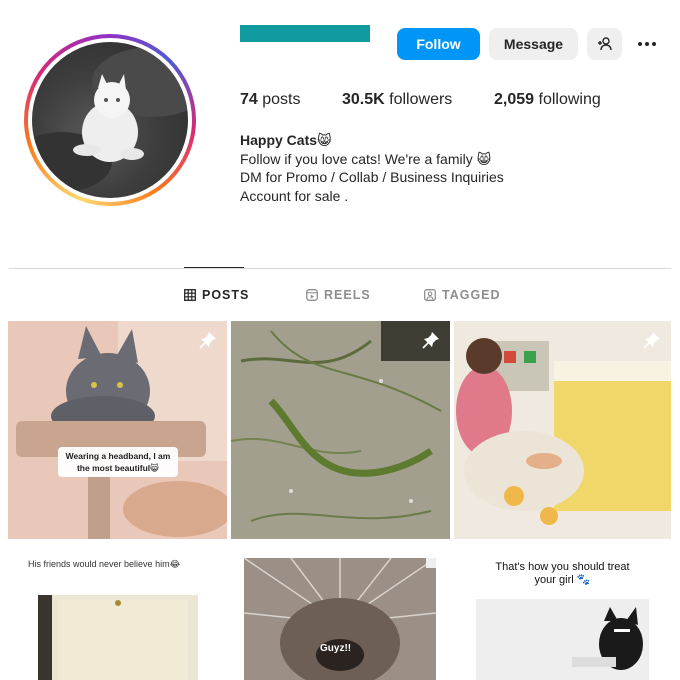 The width and height of the screenshot is (680, 680). What do you see at coordinates (340, 268) in the screenshot?
I see `tabs-divider` at bounding box center [340, 268].